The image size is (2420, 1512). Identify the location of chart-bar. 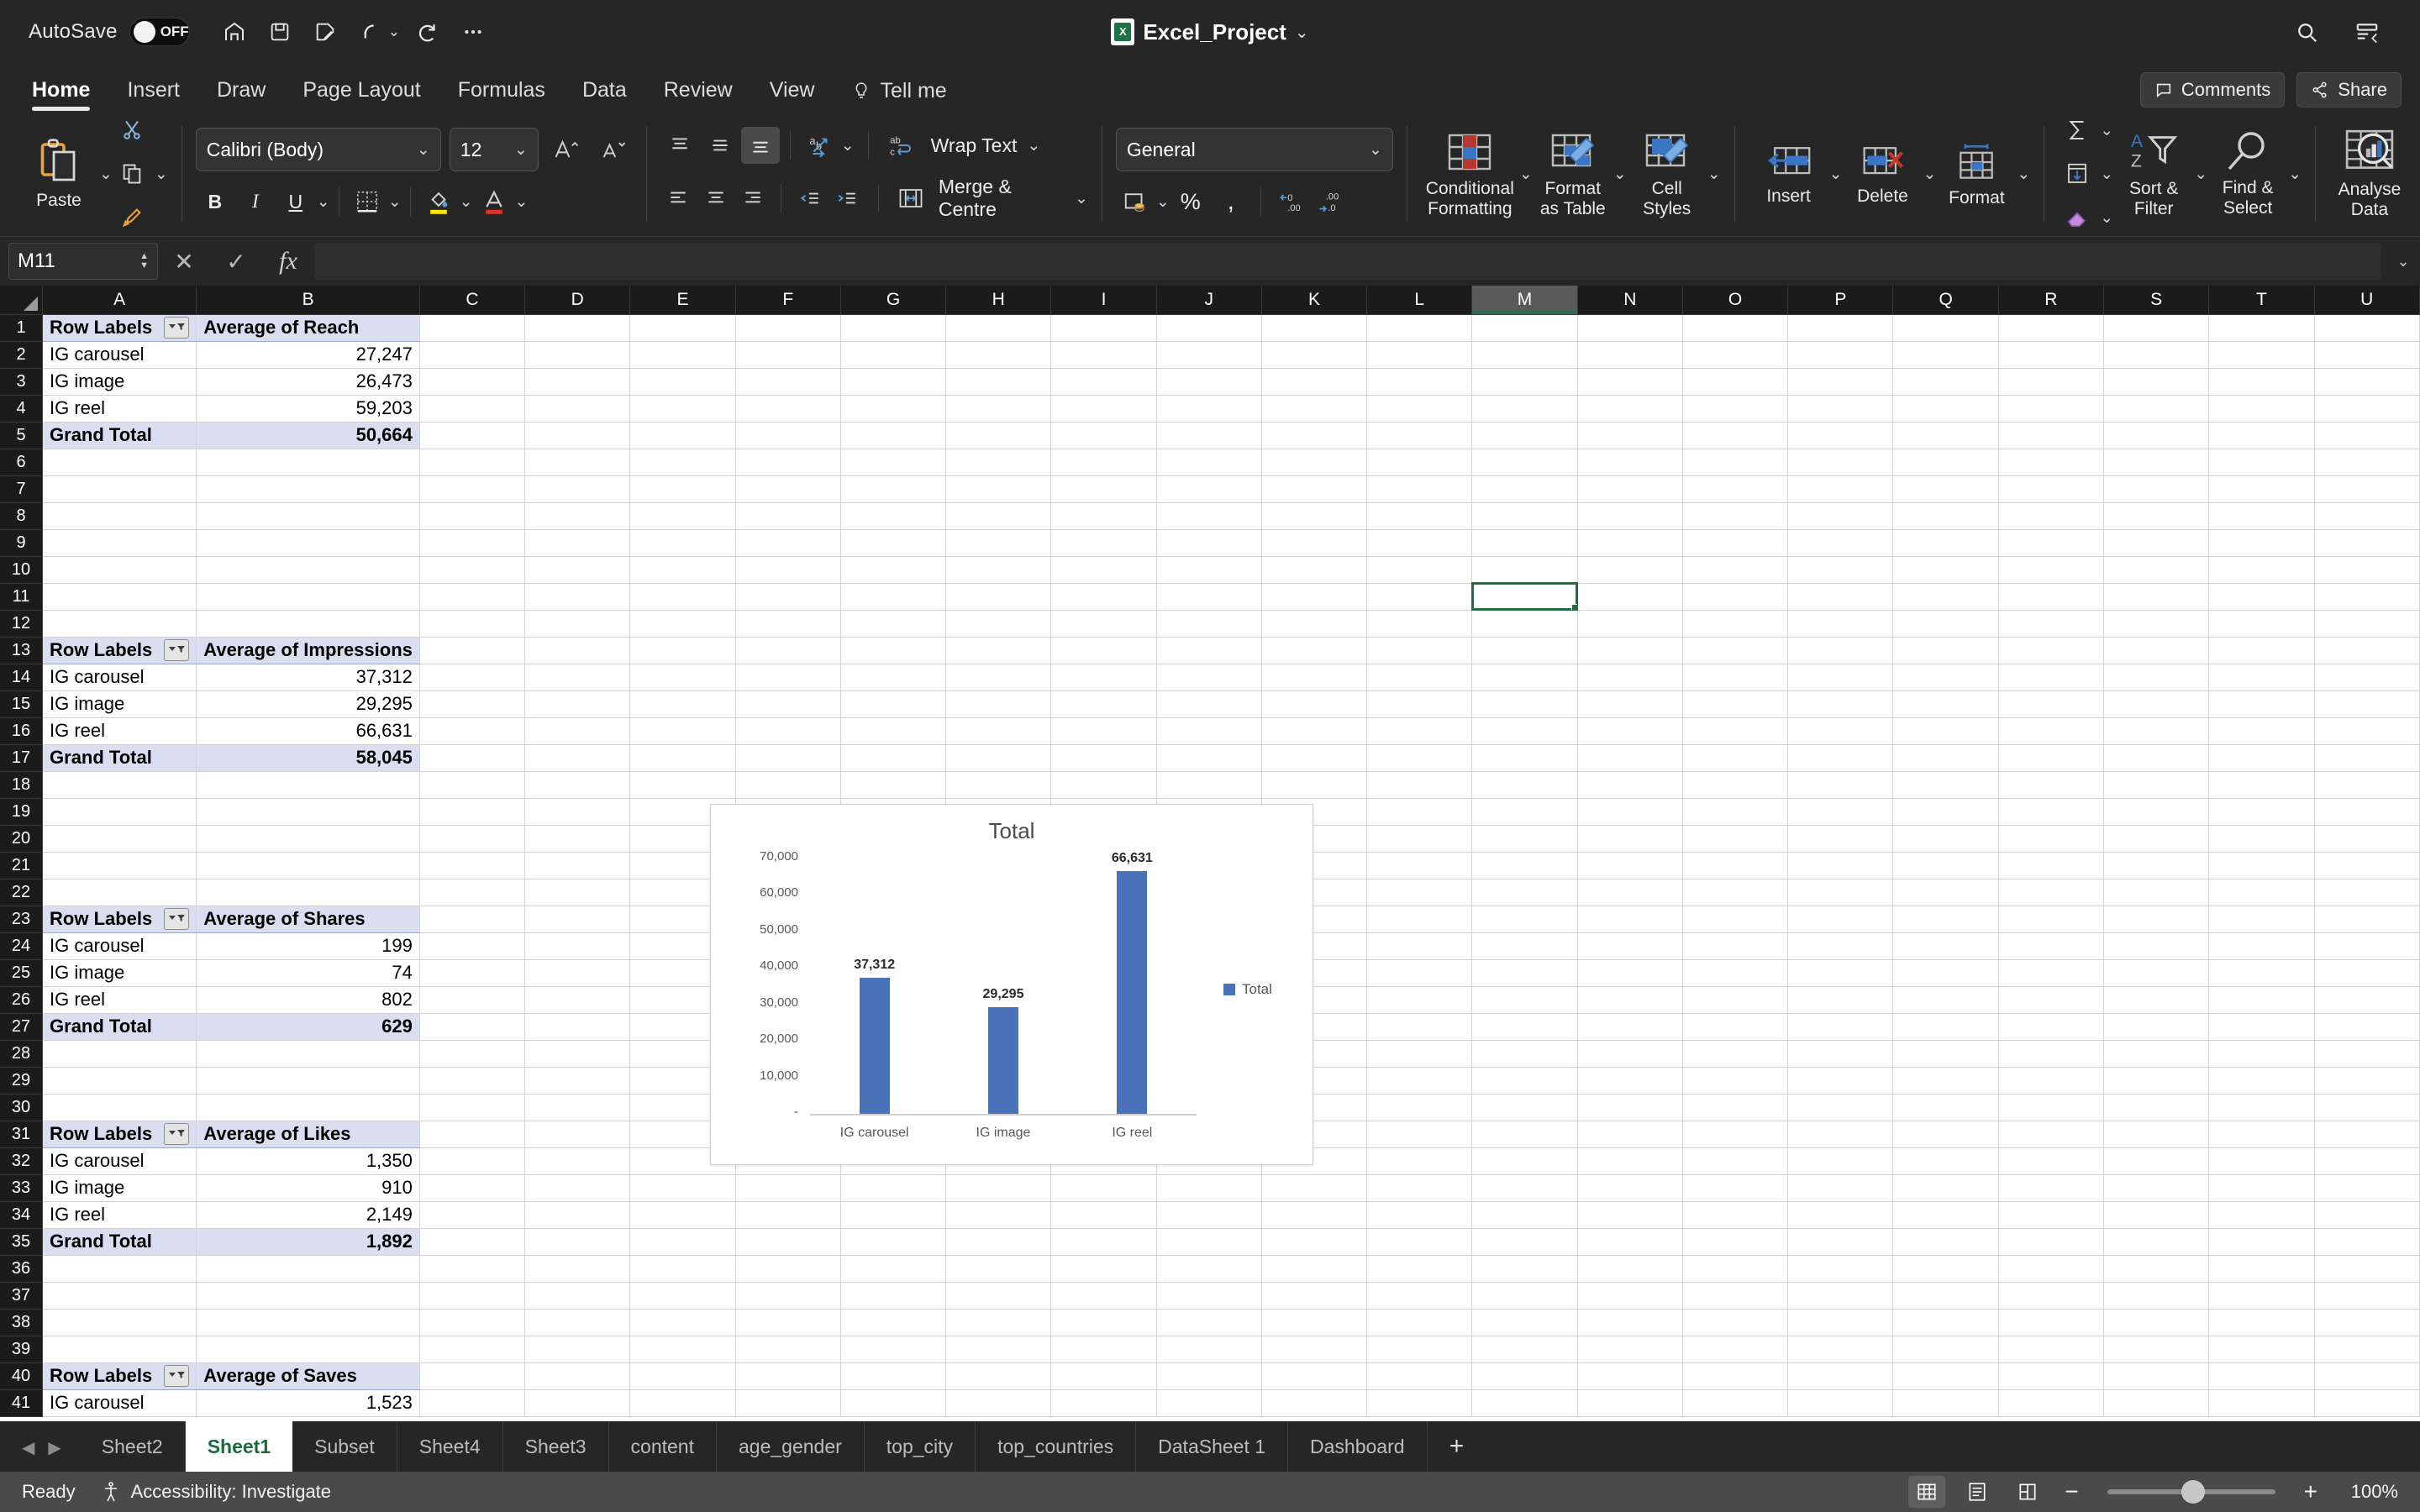
(1003, 1060).